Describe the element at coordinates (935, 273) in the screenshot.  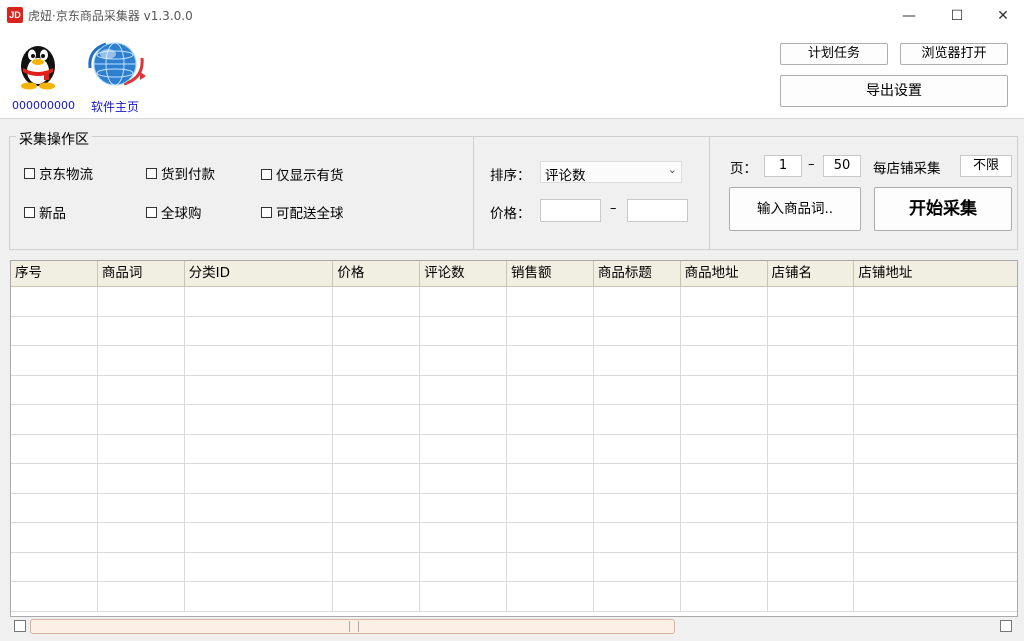
I see `column-header: 店铺地址` at that location.